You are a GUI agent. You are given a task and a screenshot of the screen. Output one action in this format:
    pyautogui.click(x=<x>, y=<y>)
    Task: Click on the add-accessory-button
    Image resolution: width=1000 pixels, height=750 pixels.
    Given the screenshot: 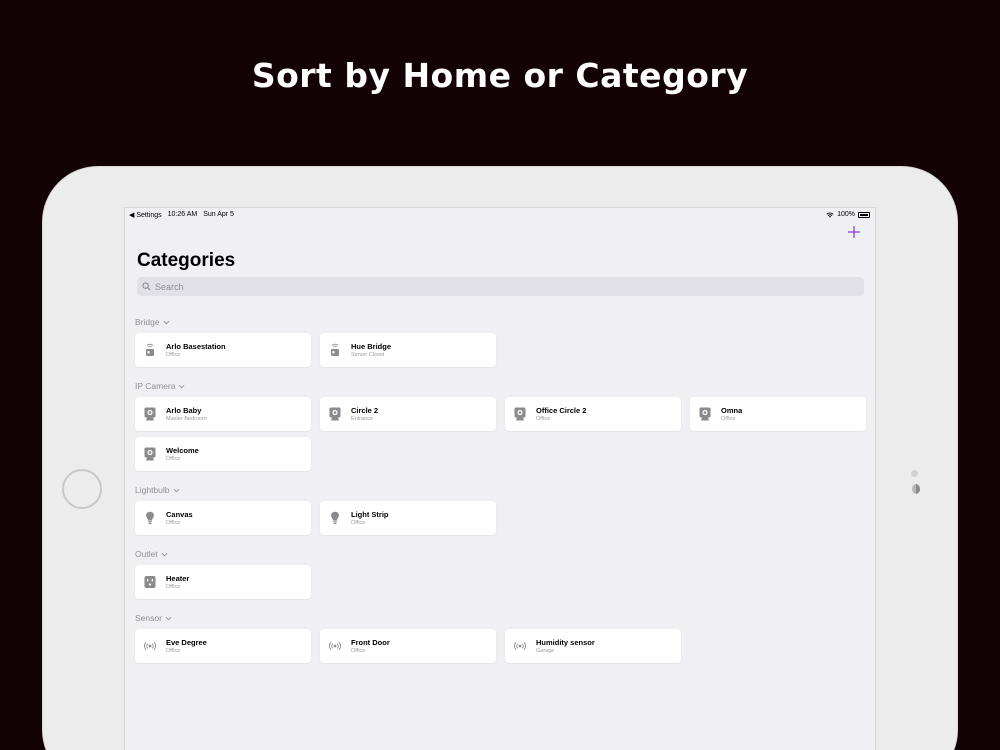 What is the action you would take?
    pyautogui.click(x=854, y=232)
    